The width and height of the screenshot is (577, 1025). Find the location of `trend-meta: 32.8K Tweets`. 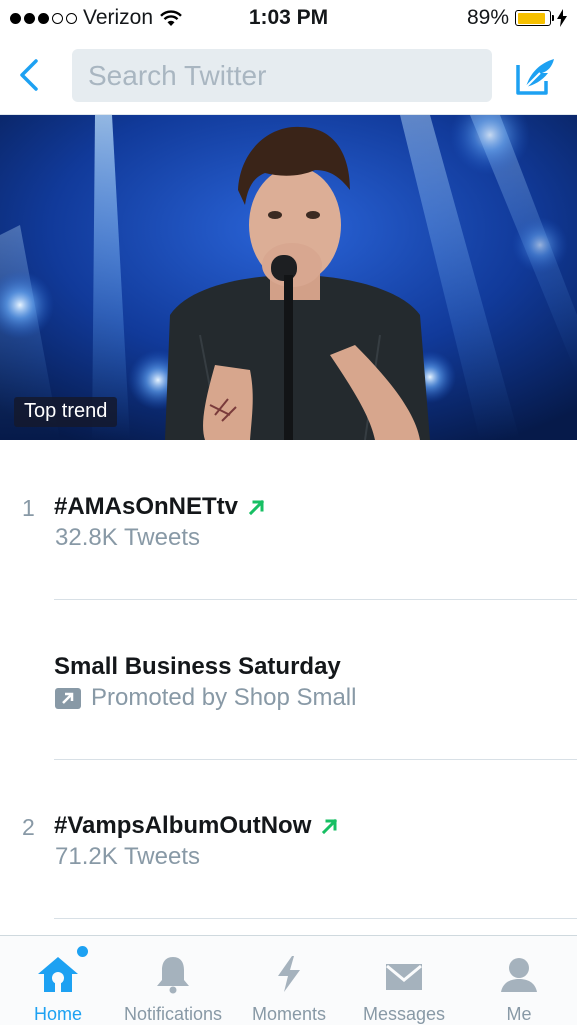

trend-meta: 32.8K Tweets is located at coordinates (127, 538).